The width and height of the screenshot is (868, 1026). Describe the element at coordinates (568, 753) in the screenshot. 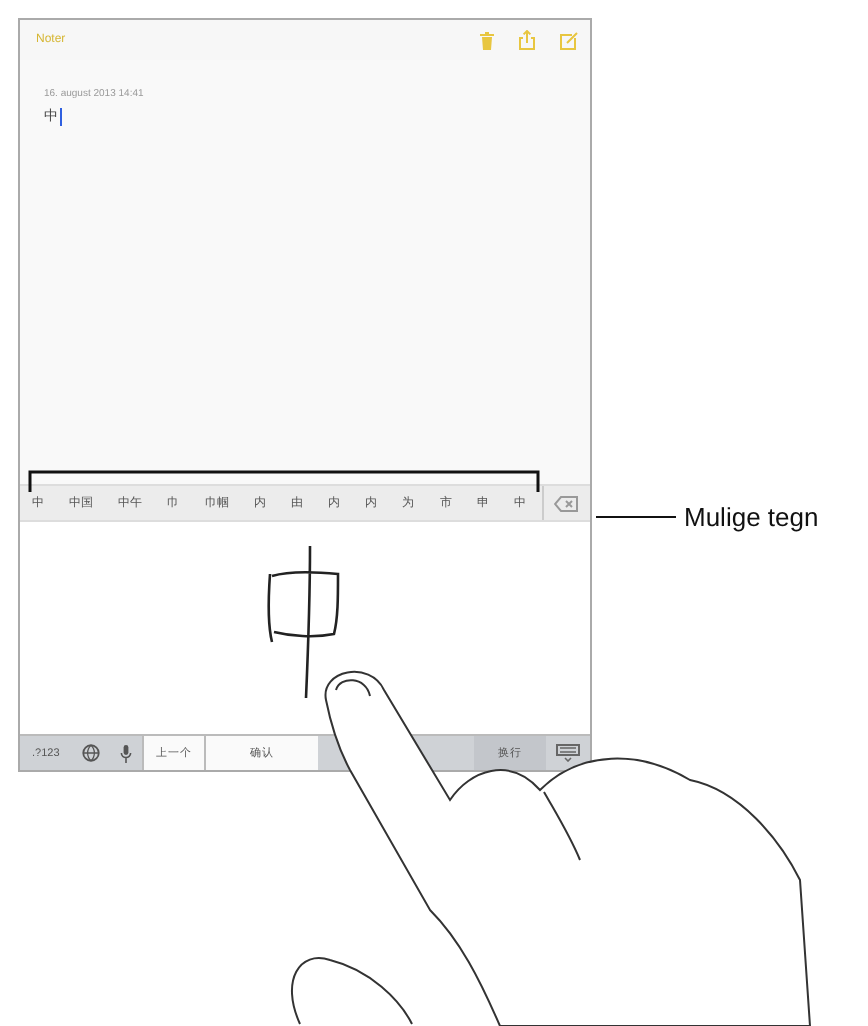

I see `hide-keyboard-icon` at that location.